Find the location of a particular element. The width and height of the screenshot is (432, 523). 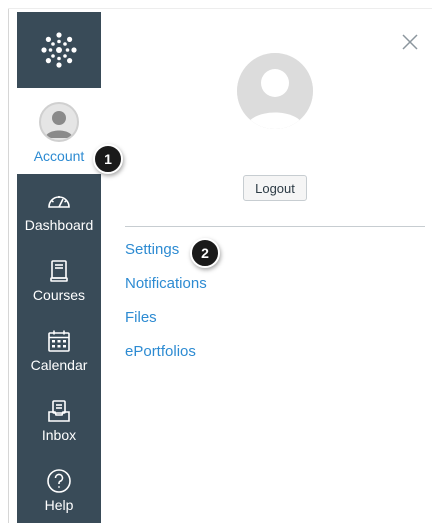

canvas-logo-icon is located at coordinates (59, 50).